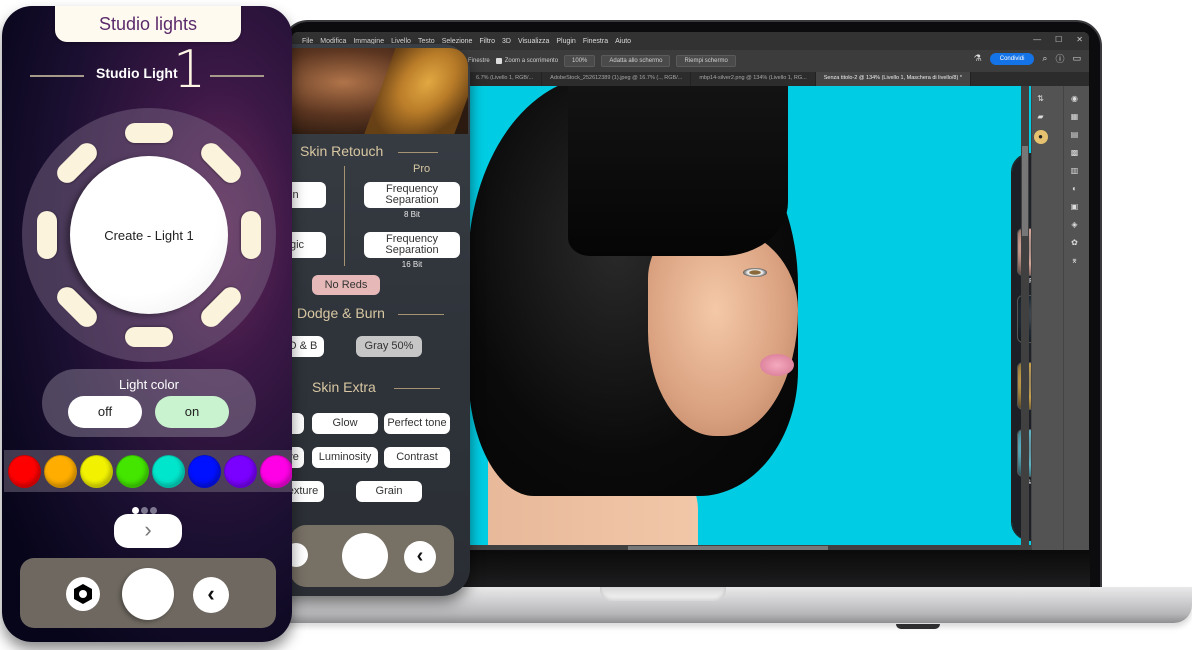 This screenshot has width=1192, height=650. I want to click on color-swatch-bar, so click(148, 471).